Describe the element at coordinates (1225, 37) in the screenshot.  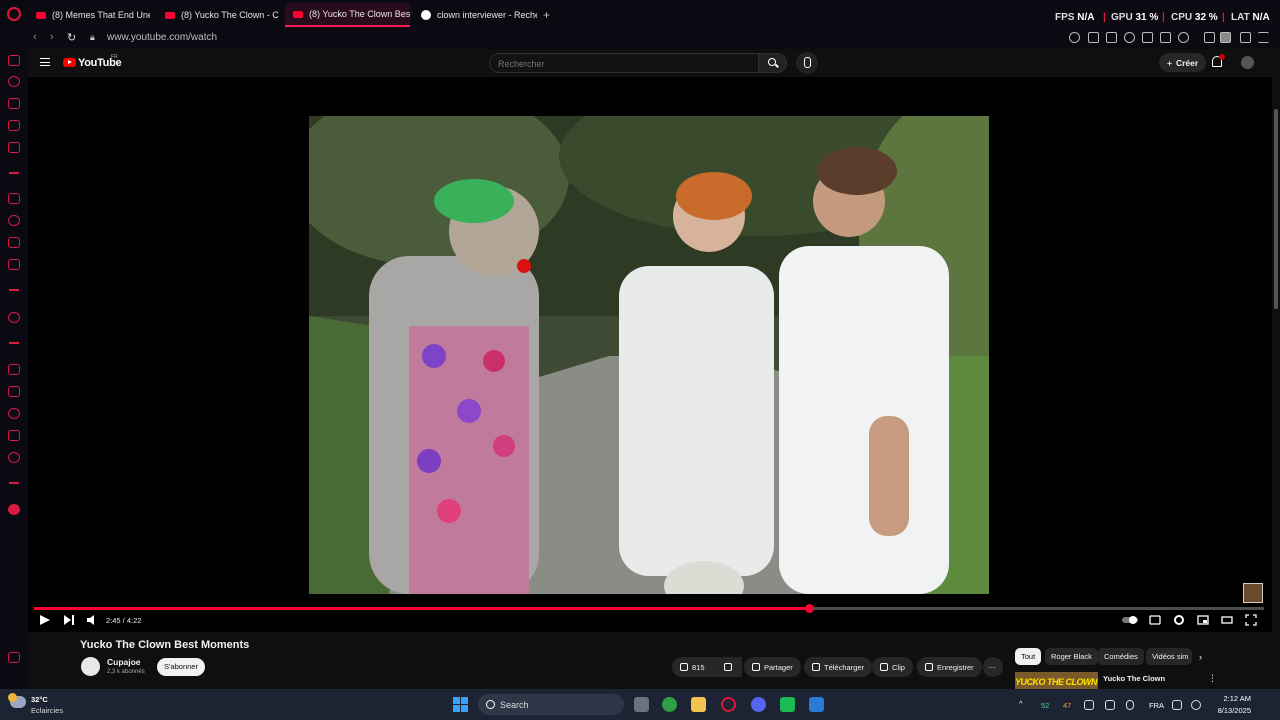
I see `profile-icon` at that location.